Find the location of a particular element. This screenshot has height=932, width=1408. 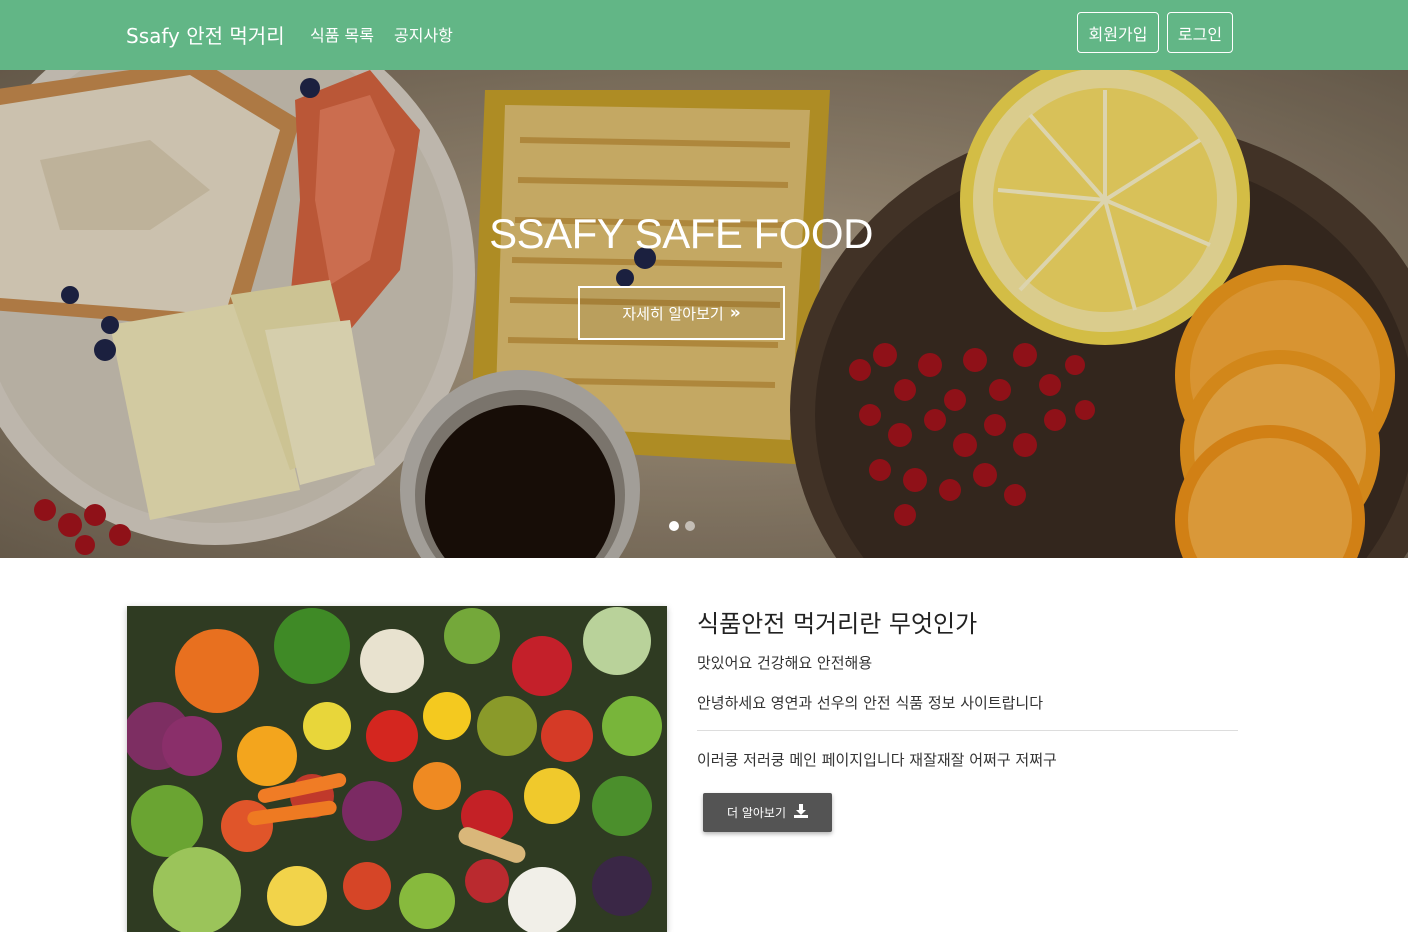

about-paragraph-3: 이러쿵 저러쿵 메인 페이지입니다 재잘재잘 어쩌구 저쩌구 is located at coordinates (877, 760).